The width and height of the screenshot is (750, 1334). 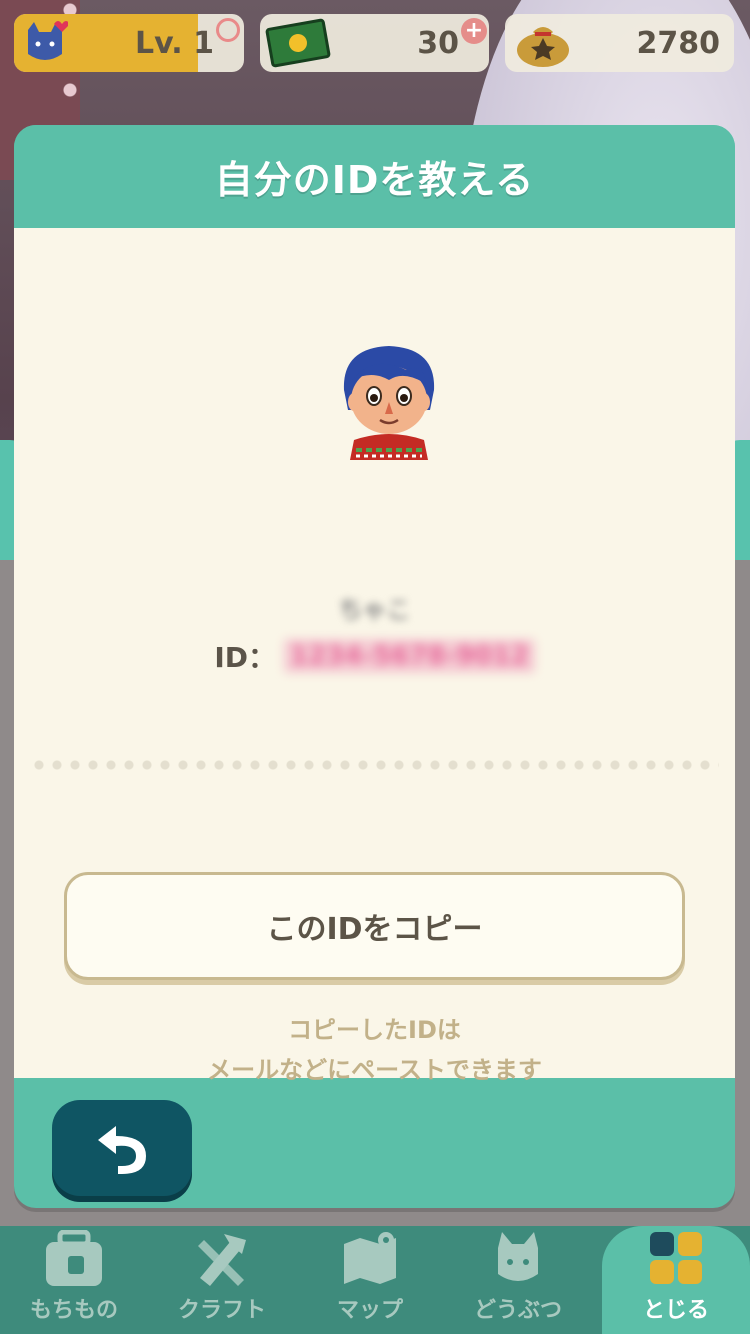 What do you see at coordinates (409, 656) in the screenshot?
I see `player-id-value: 1234-5678-9012` at bounding box center [409, 656].